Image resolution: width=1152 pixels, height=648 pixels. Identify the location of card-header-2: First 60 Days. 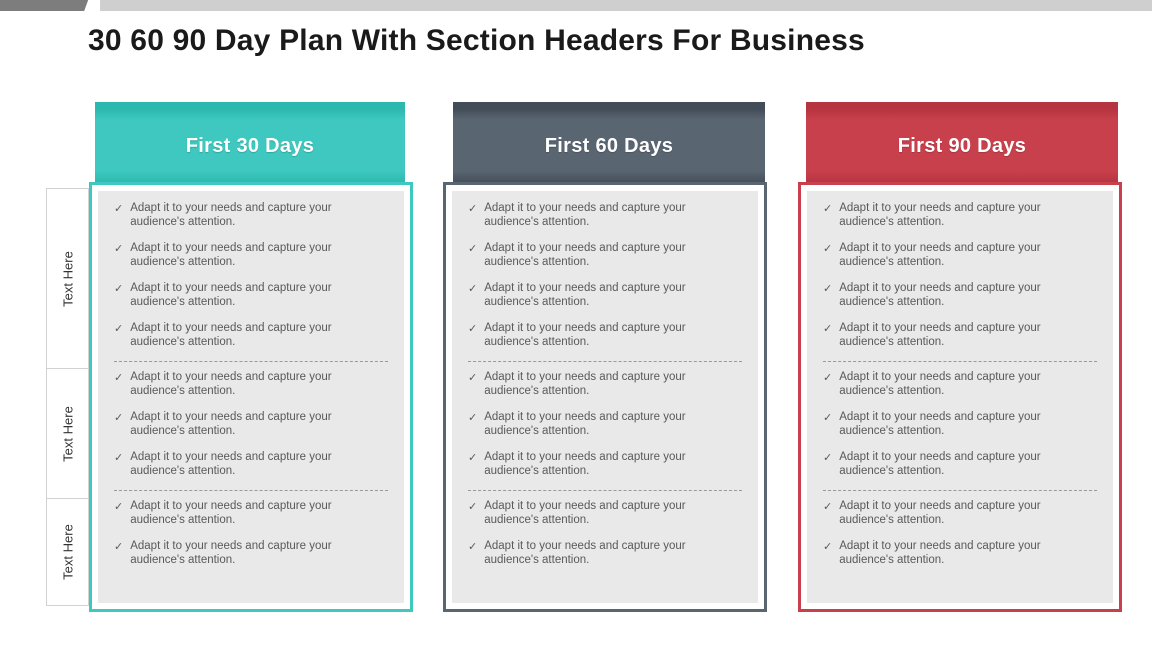
(609, 146).